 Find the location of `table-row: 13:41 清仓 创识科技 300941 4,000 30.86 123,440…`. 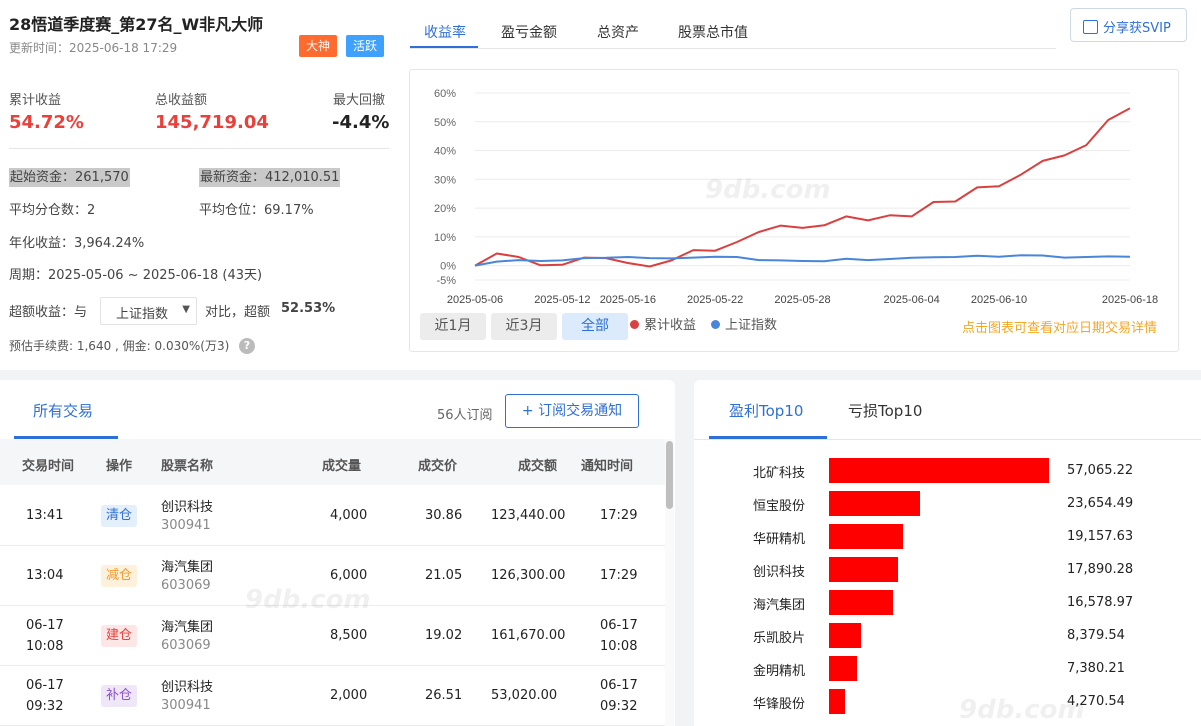

table-row: 13:41 清仓 创识科技 300941 4,000 30.86 123,440… is located at coordinates (332, 516).